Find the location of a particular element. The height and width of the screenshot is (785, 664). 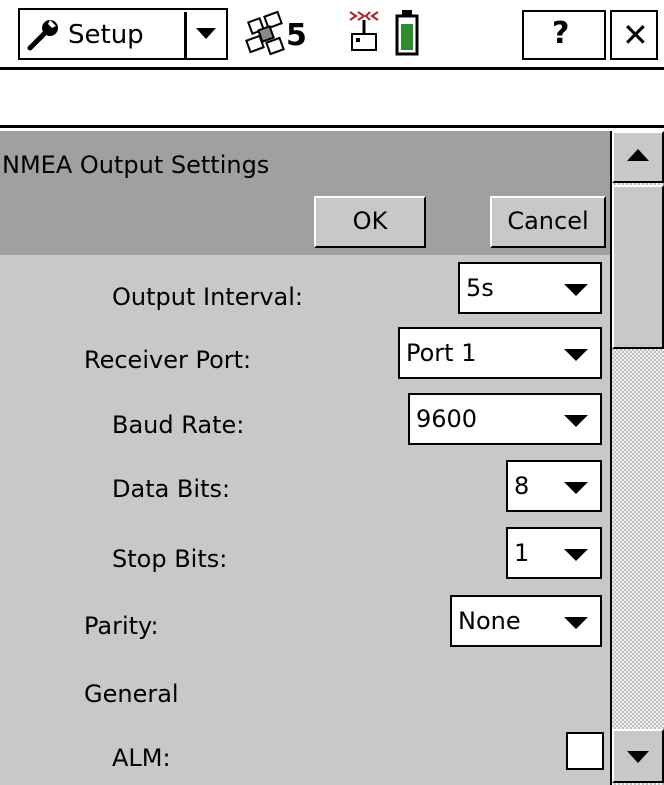

arrow-down-icon is located at coordinates (638, 757).